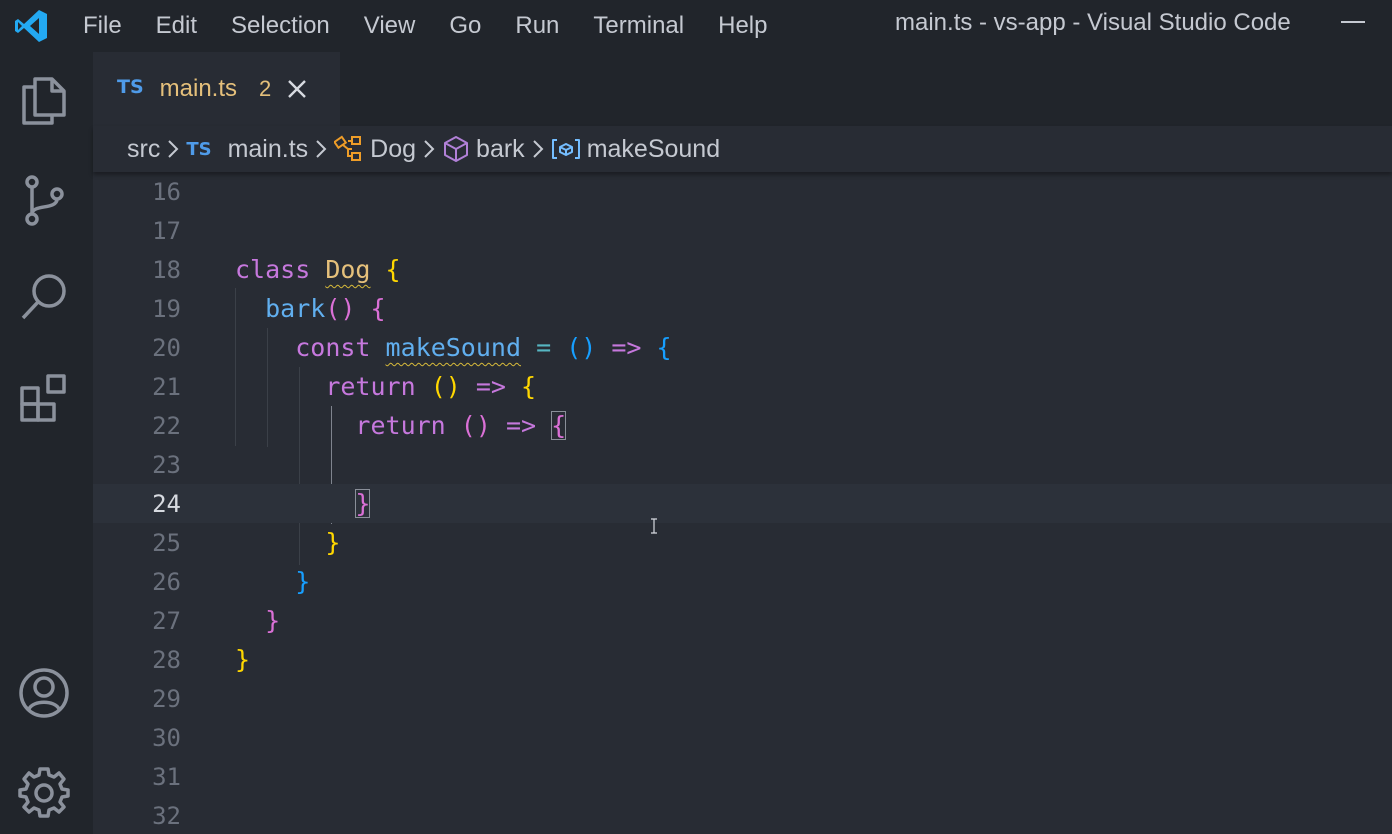  I want to click on breadcrumb-folder: src, so click(143, 149).